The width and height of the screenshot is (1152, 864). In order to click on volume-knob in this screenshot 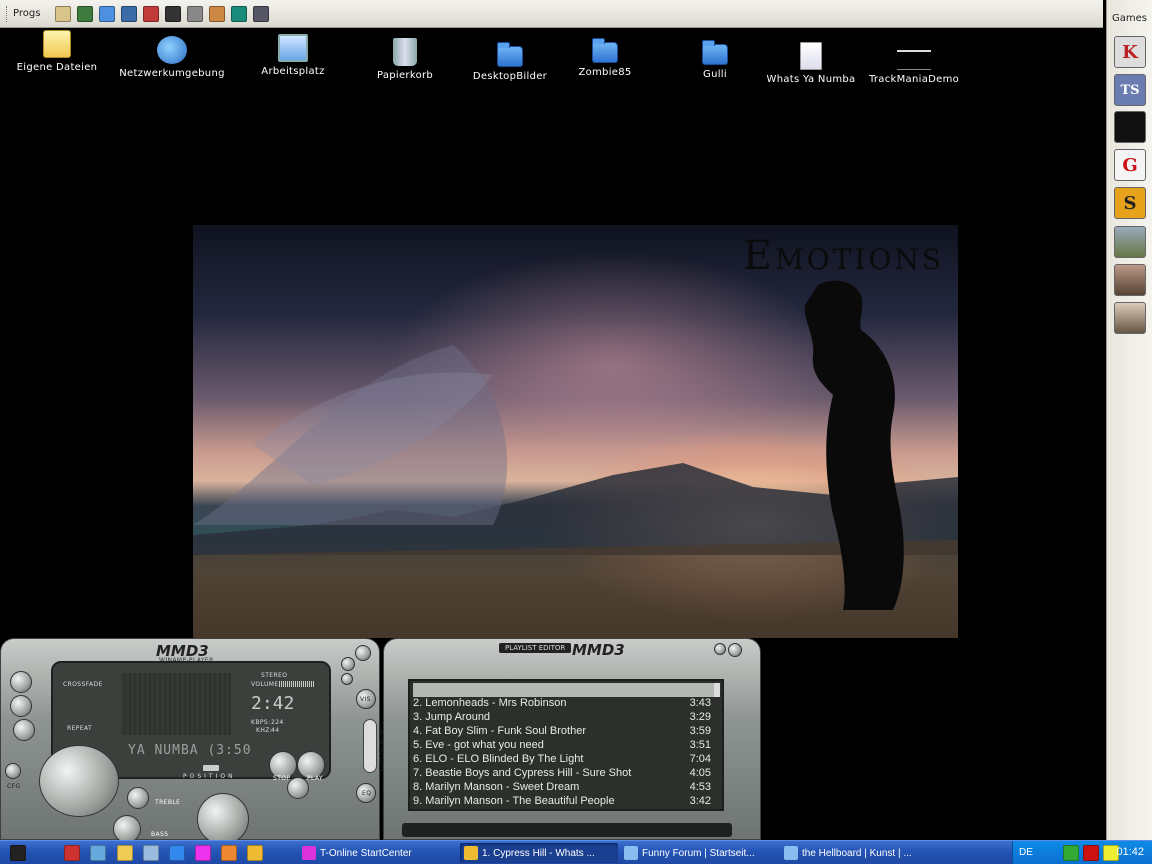, I will do `click(223, 819)`.